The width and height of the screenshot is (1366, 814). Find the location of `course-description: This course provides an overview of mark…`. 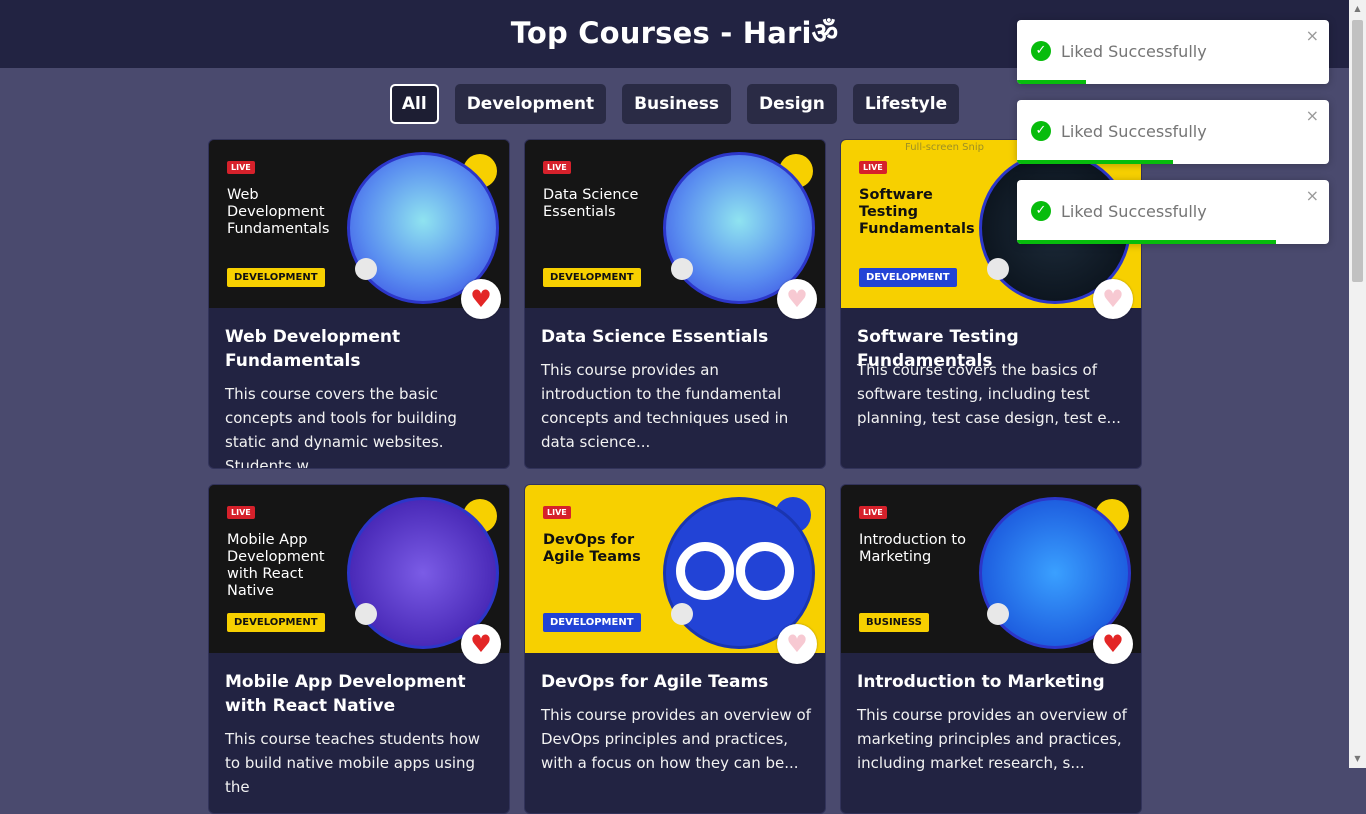

course-description: This course provides an overview of mark… is located at coordinates (992, 739).